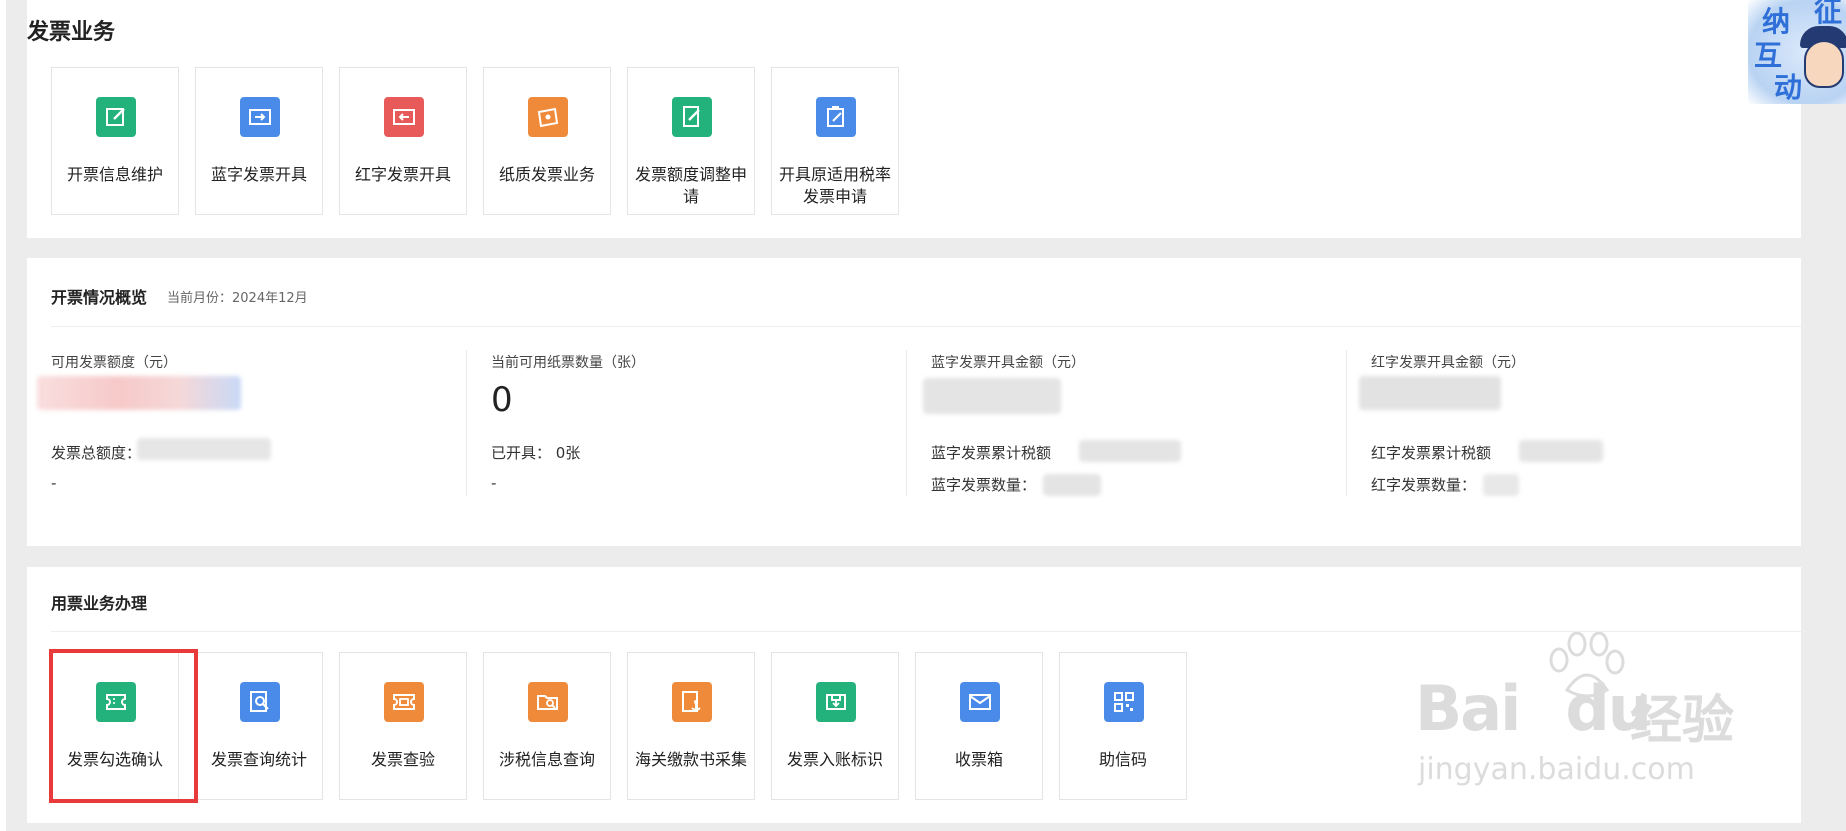  What do you see at coordinates (548, 117) in the screenshot?
I see `paper-ticket-icon` at bounding box center [548, 117].